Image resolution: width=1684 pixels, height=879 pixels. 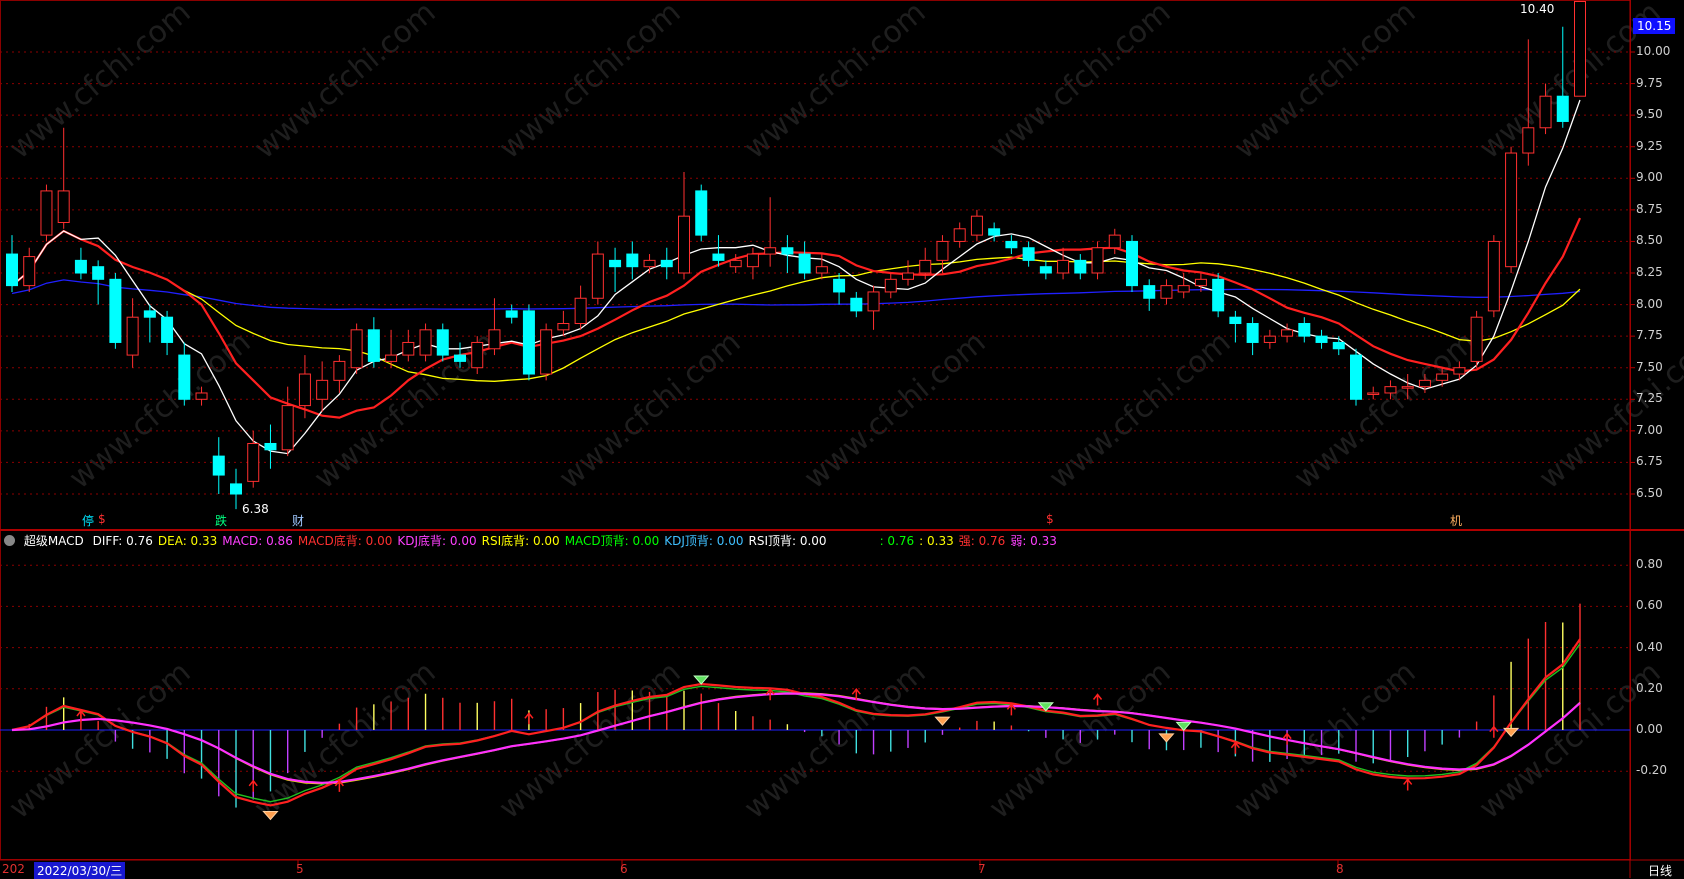 I want to click on month-label-6: 6, so click(x=624, y=869).